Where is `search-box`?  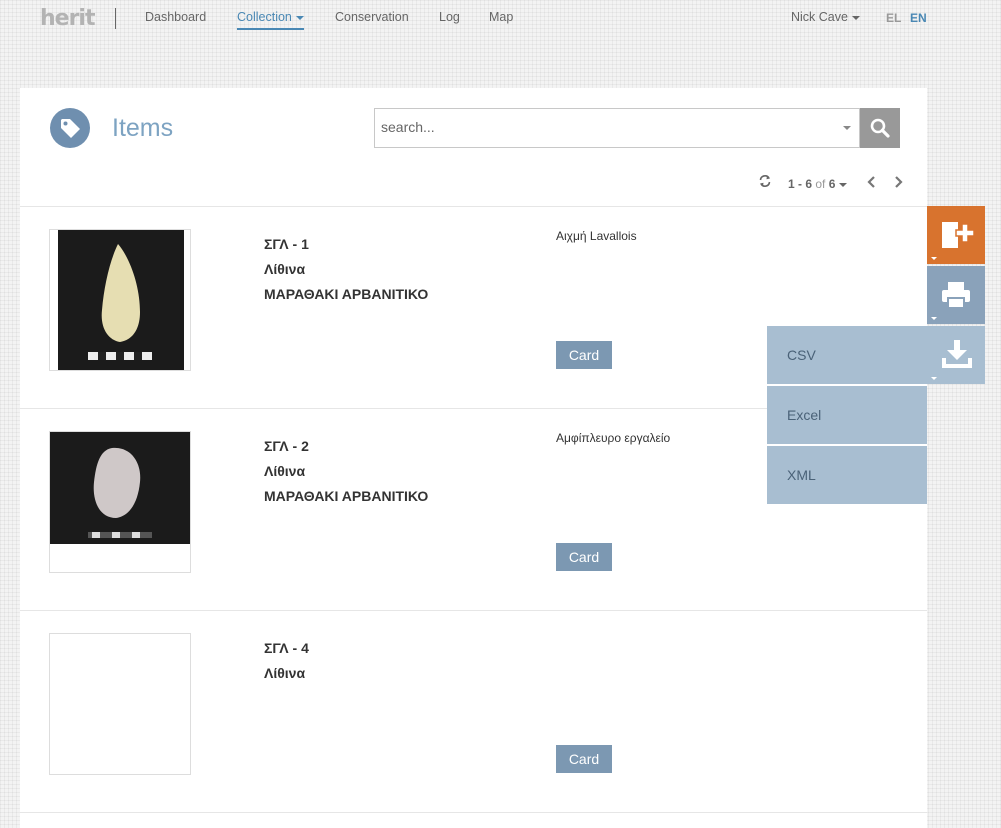 search-box is located at coordinates (617, 128).